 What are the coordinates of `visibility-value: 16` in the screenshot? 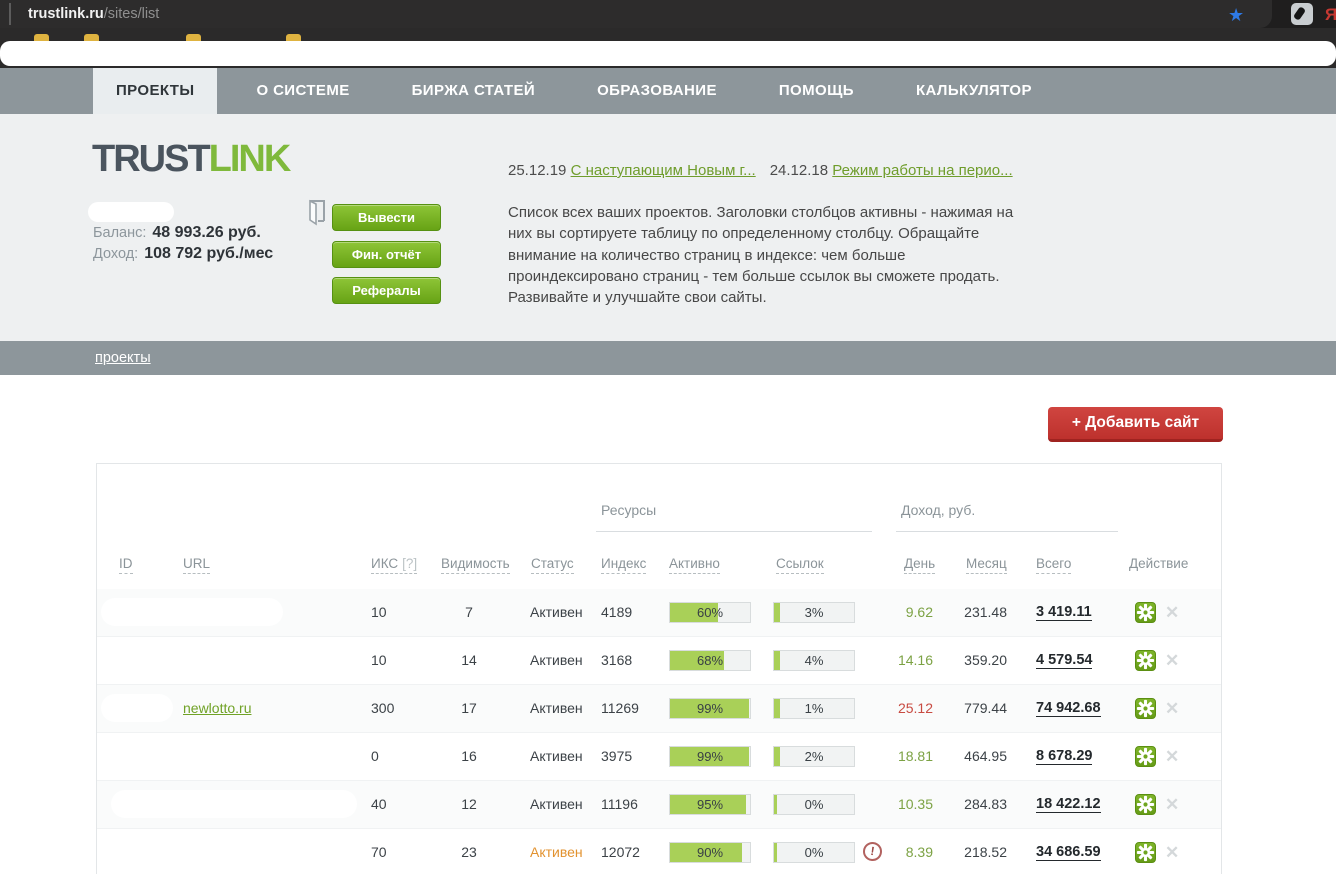 It's located at (469, 756).